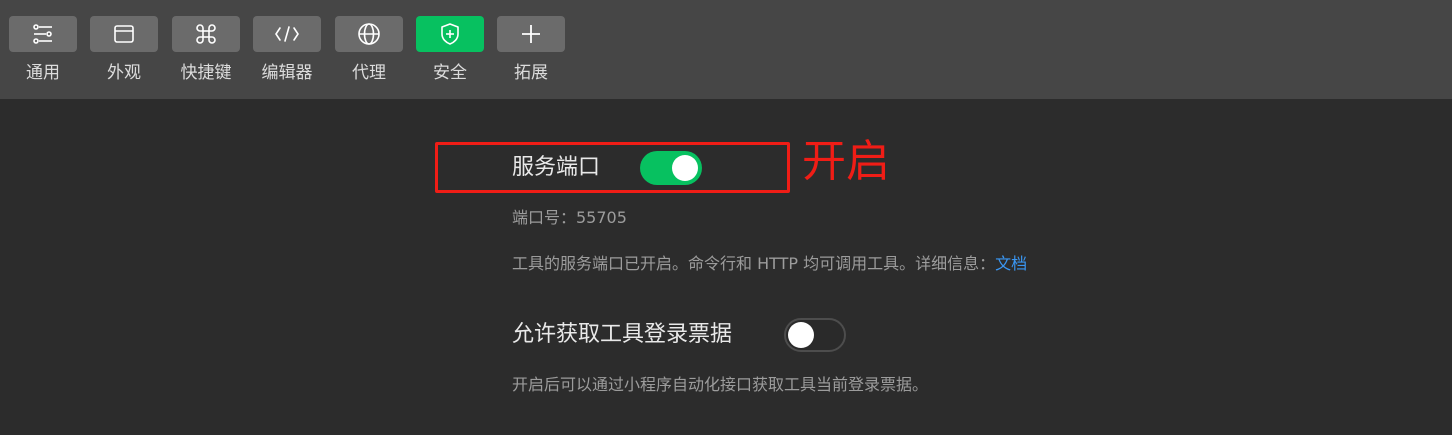 Image resolution: width=1452 pixels, height=435 pixels. I want to click on code-icon, so click(287, 34).